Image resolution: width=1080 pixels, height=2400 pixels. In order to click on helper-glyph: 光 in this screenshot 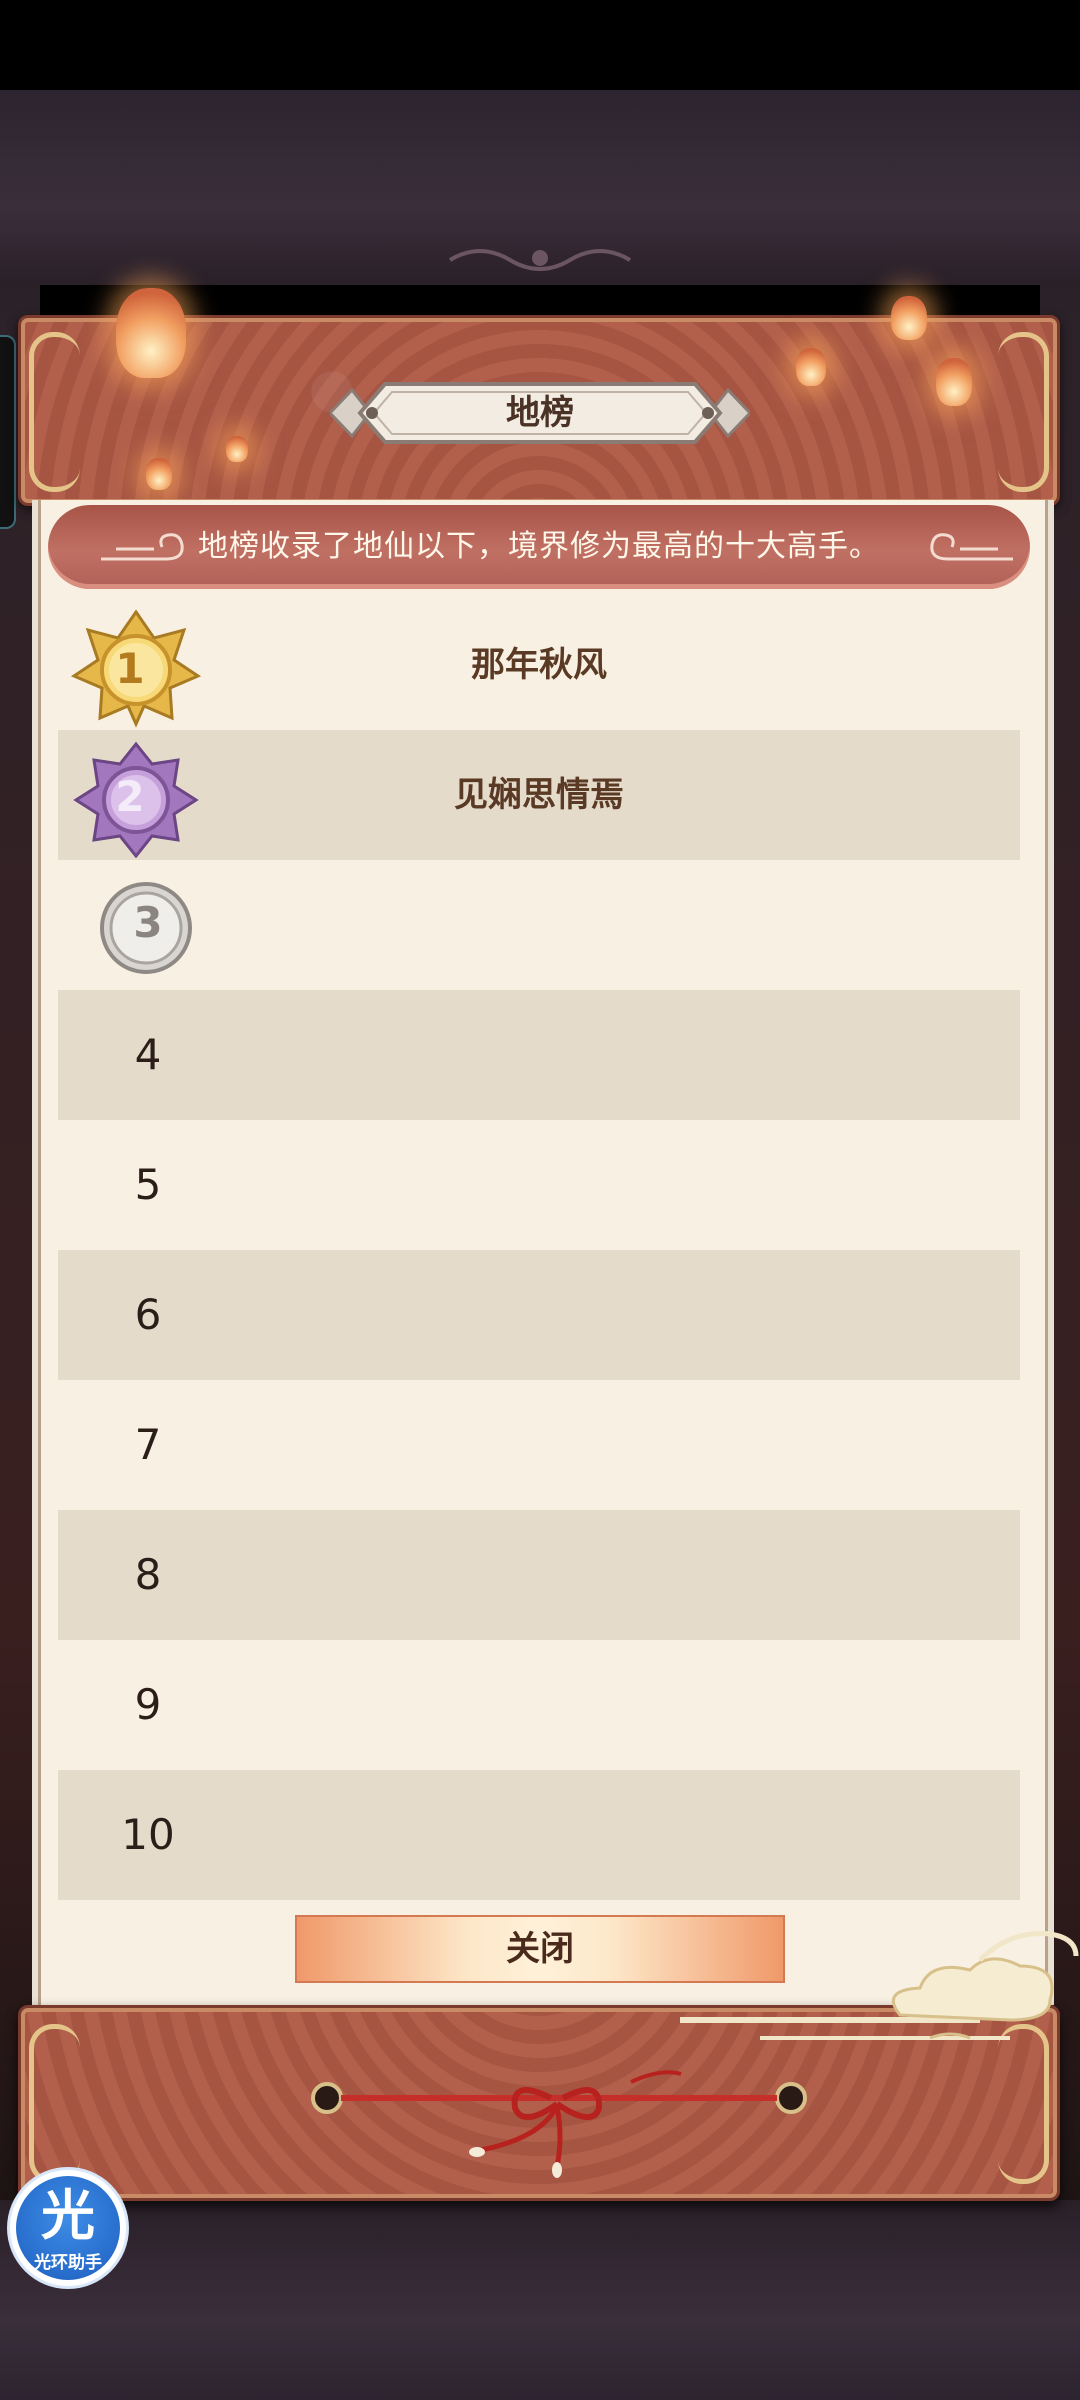, I will do `click(68, 2215)`.